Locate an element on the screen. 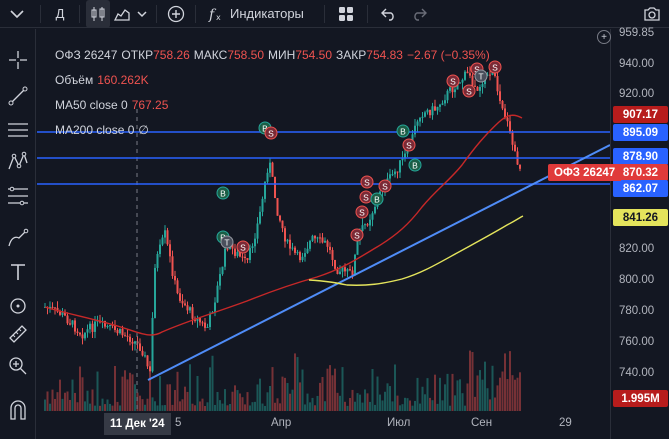 Image resolution: width=669 pixels, height=439 pixels. layout-button is located at coordinates (346, 14).